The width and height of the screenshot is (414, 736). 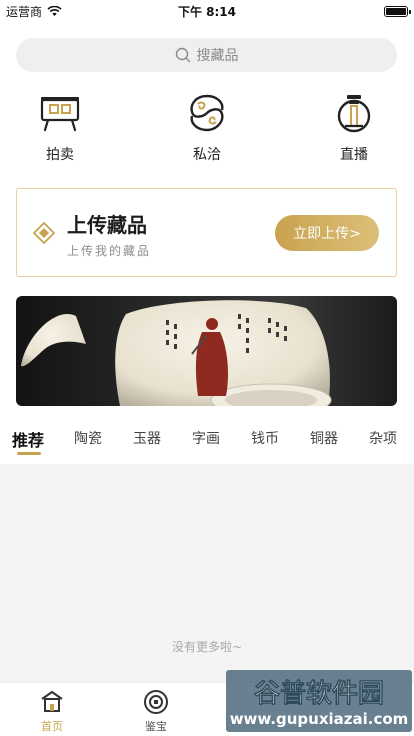 What do you see at coordinates (60, 114) in the screenshot?
I see `auction-icon` at bounding box center [60, 114].